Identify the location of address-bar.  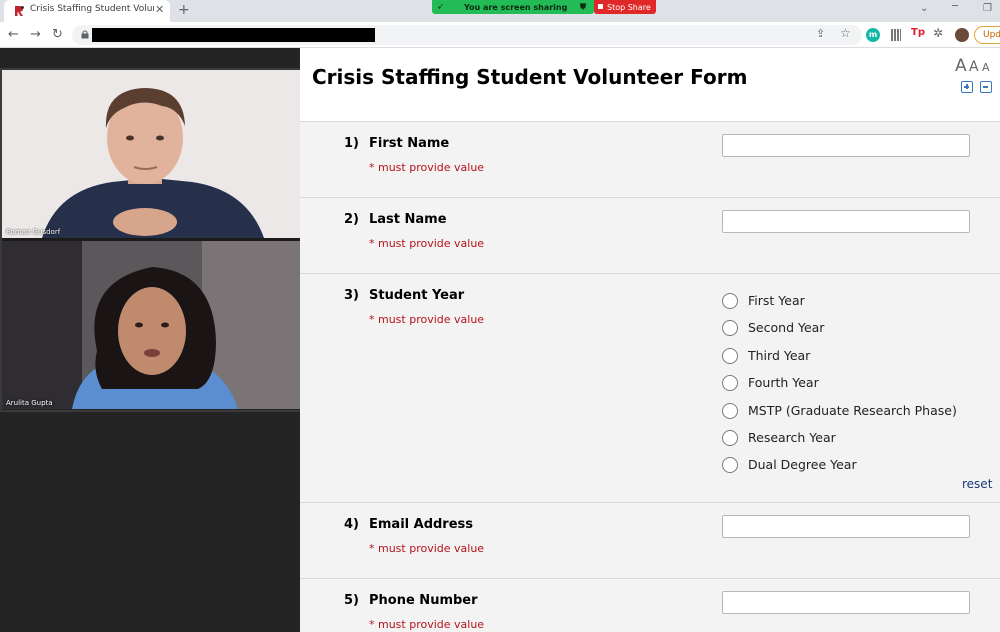
(467, 35).